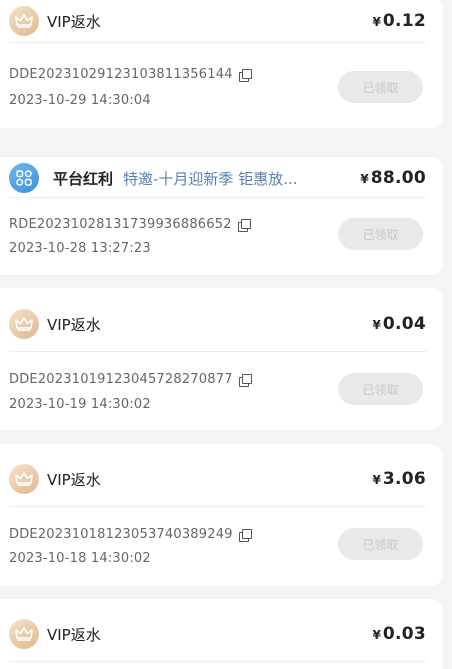 The width and height of the screenshot is (452, 669). What do you see at coordinates (399, 324) in the screenshot?
I see `record-amount: ¥0.04` at bounding box center [399, 324].